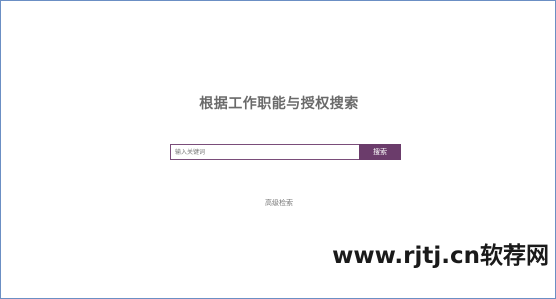 Image resolution: width=556 pixels, height=299 pixels. I want to click on search-bar: 搜索, so click(285, 152).